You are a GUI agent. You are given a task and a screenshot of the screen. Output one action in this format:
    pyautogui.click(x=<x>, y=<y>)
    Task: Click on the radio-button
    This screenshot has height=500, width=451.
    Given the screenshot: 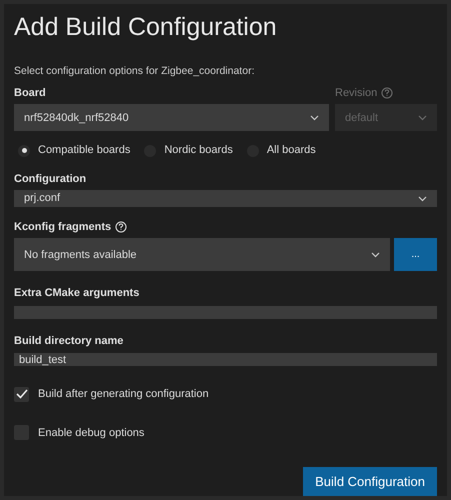 What is the action you would take?
    pyautogui.click(x=24, y=150)
    